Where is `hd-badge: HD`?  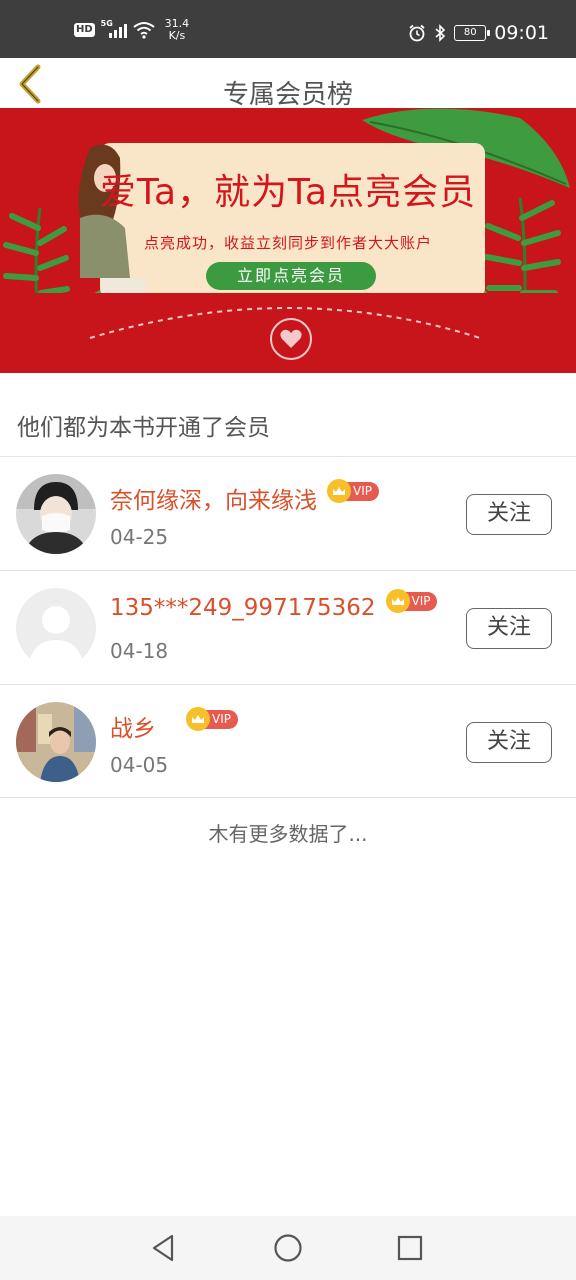 hd-badge: HD is located at coordinates (84, 30).